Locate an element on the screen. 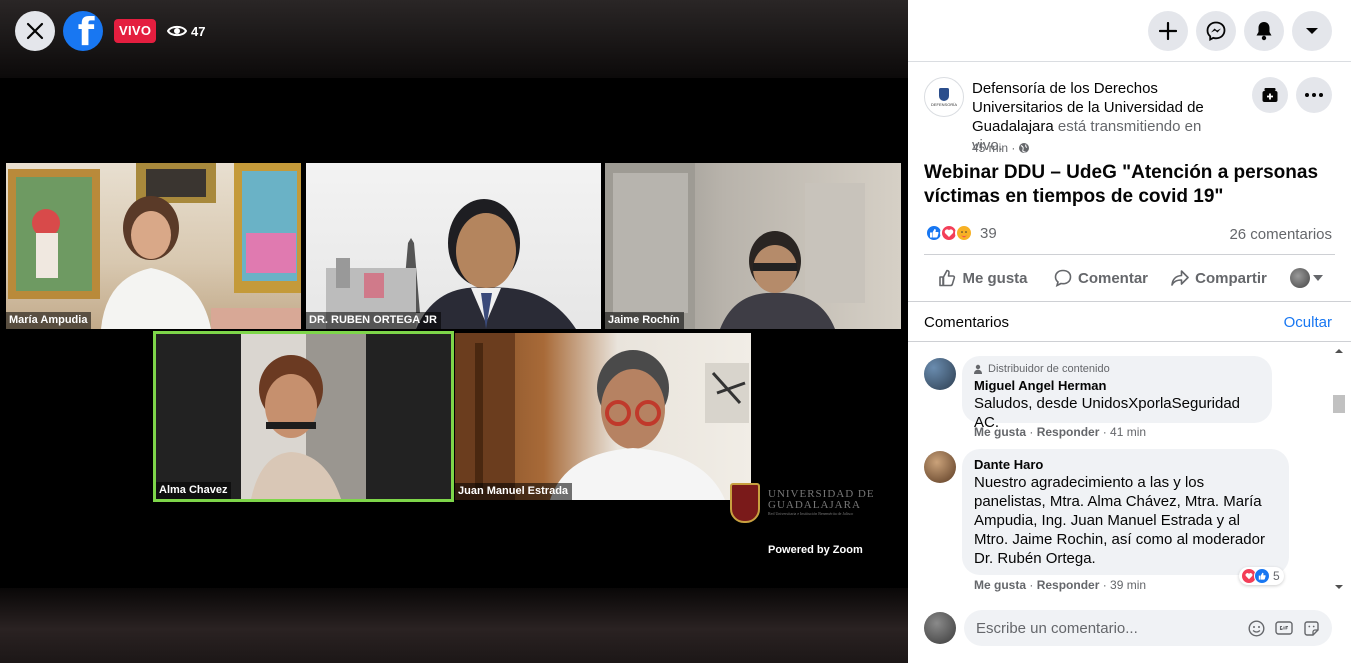  facebook-logo: f is located at coordinates (83, 31).